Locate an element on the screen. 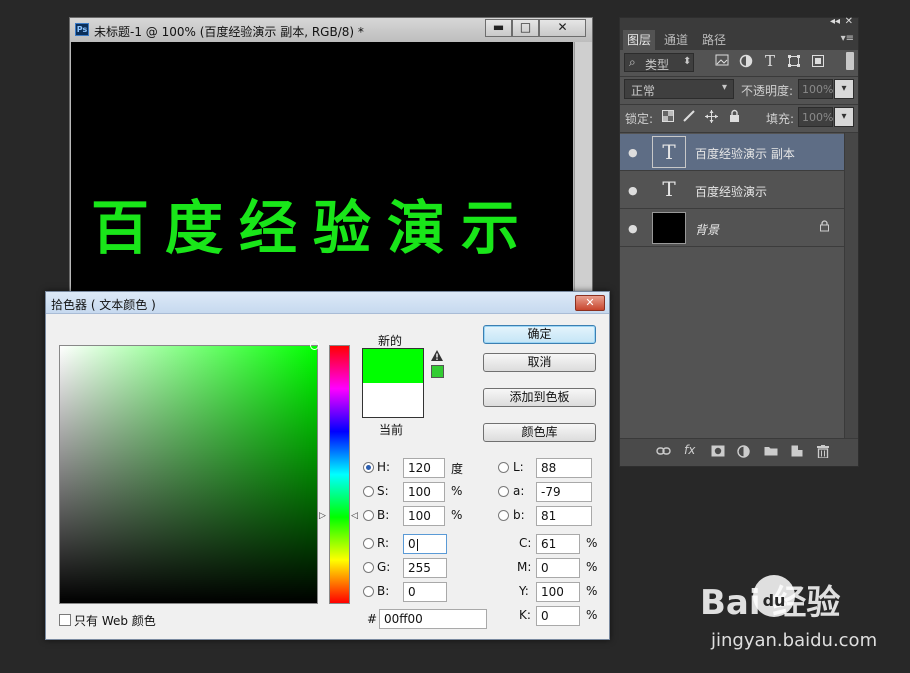  s-radio is located at coordinates (368, 491).